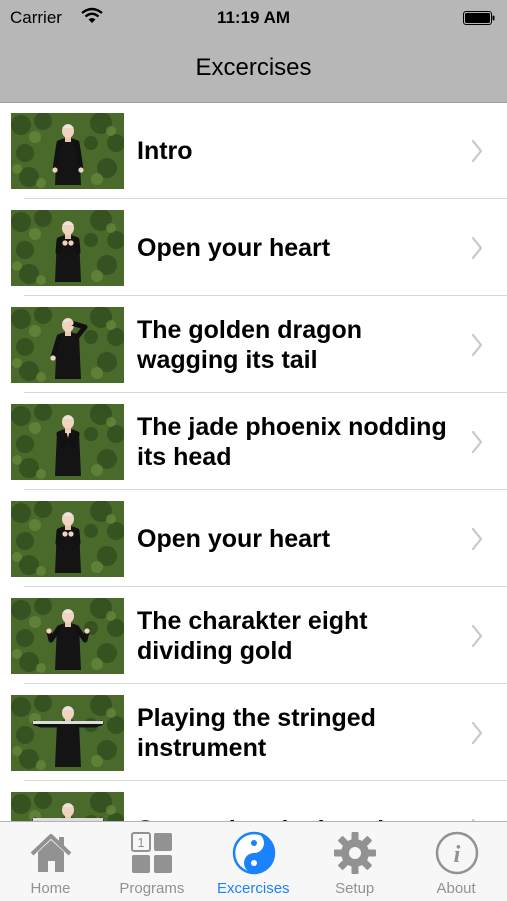  Describe the element at coordinates (253, 888) in the screenshot. I see `tab-label: Excercises` at that location.